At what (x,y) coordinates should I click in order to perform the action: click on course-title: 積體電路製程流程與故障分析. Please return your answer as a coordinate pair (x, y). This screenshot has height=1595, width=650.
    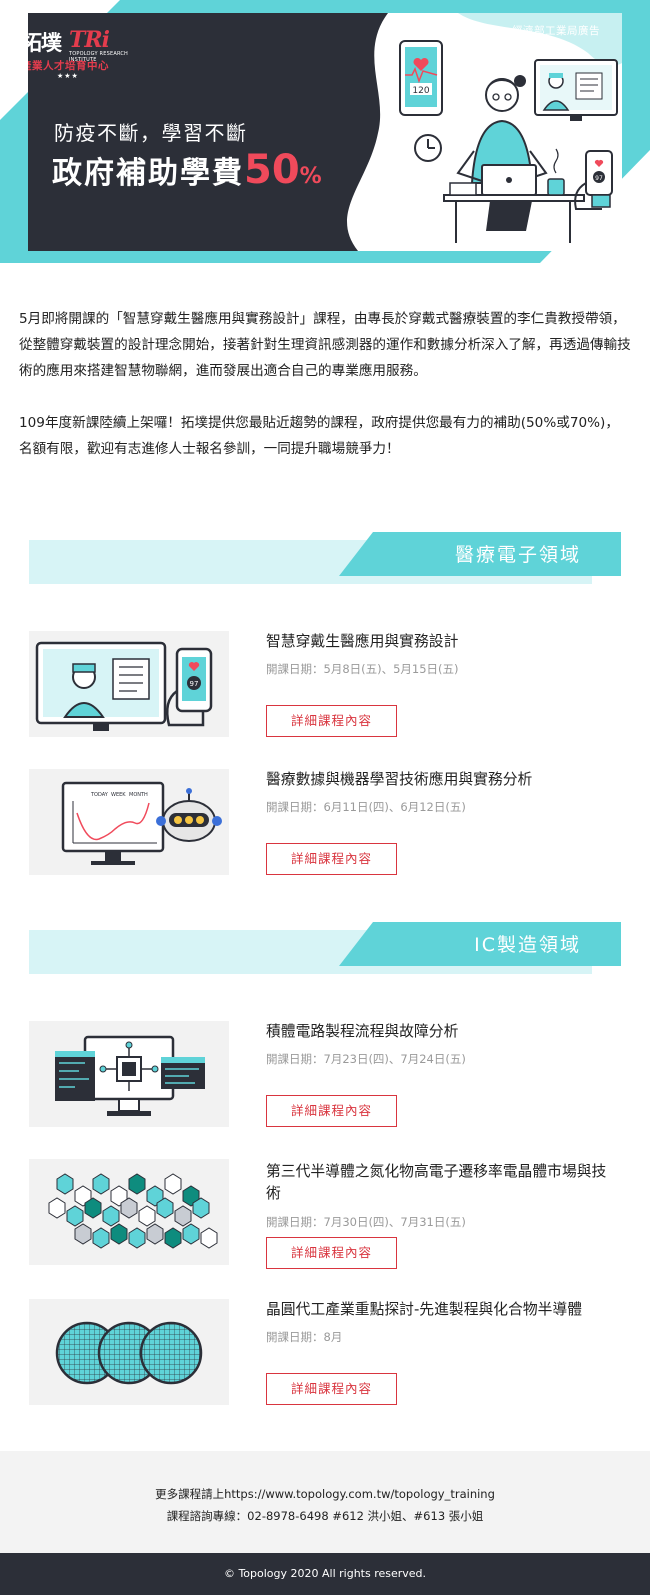
    Looking at the image, I should click on (362, 1031).